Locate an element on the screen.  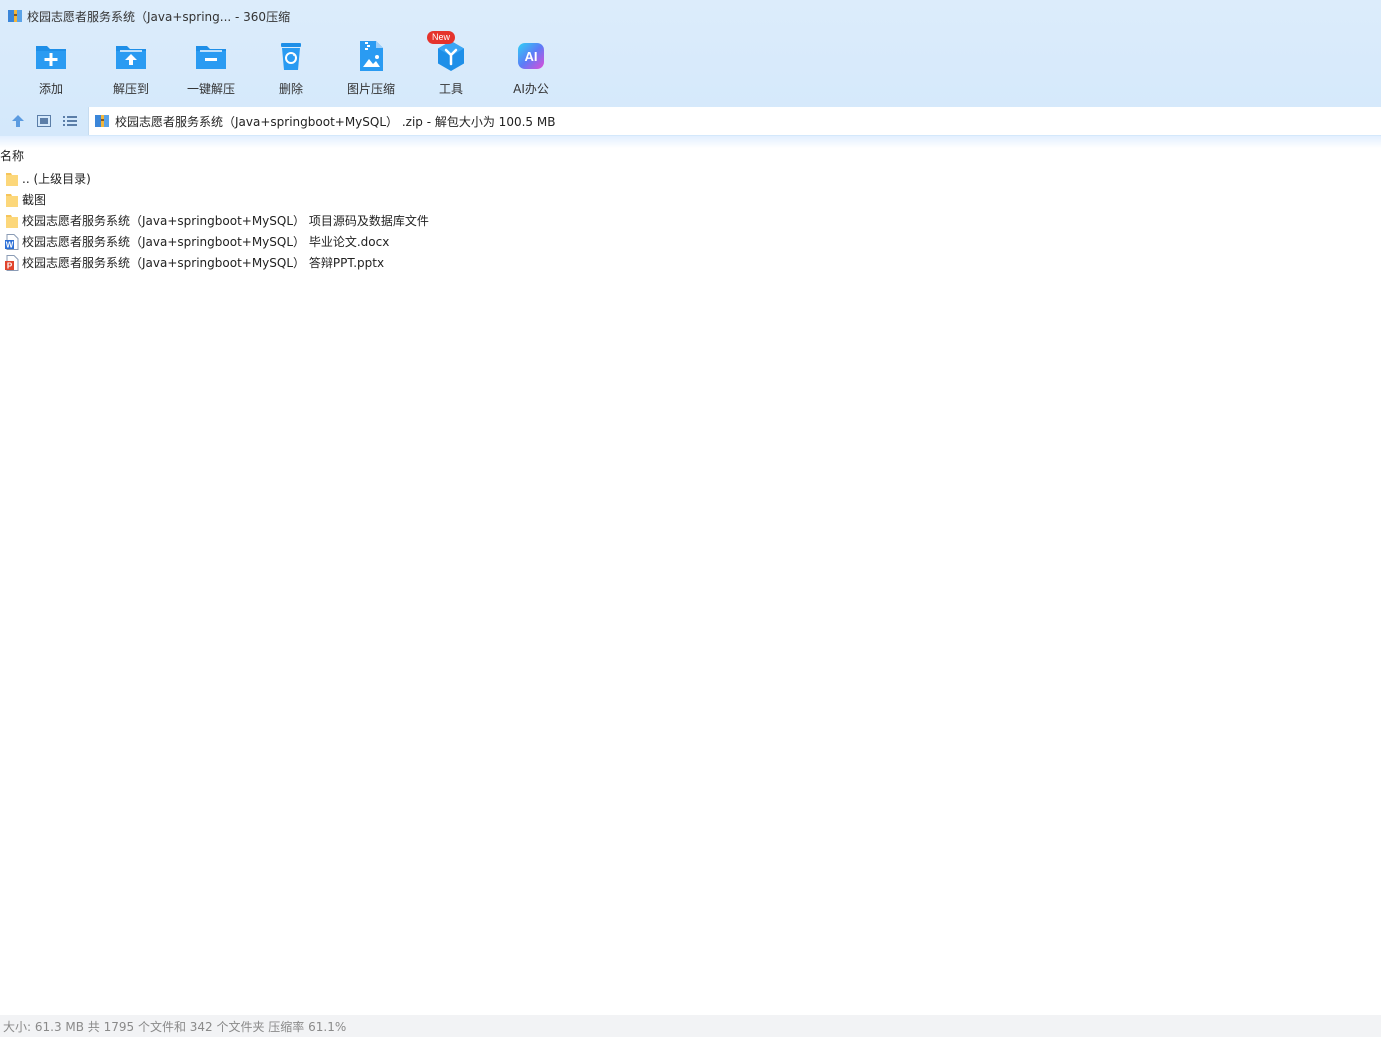
up-level-button is located at coordinates (18, 121).